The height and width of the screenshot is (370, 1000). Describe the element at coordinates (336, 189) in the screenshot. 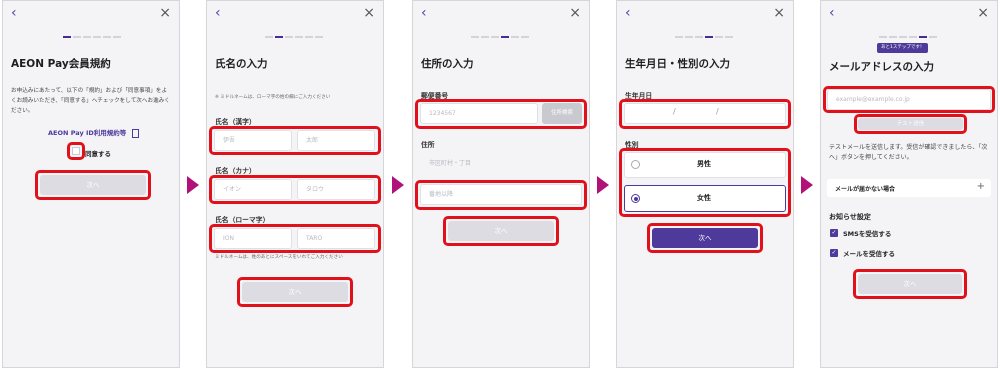

I see `kana-first-input: タロウ` at that location.